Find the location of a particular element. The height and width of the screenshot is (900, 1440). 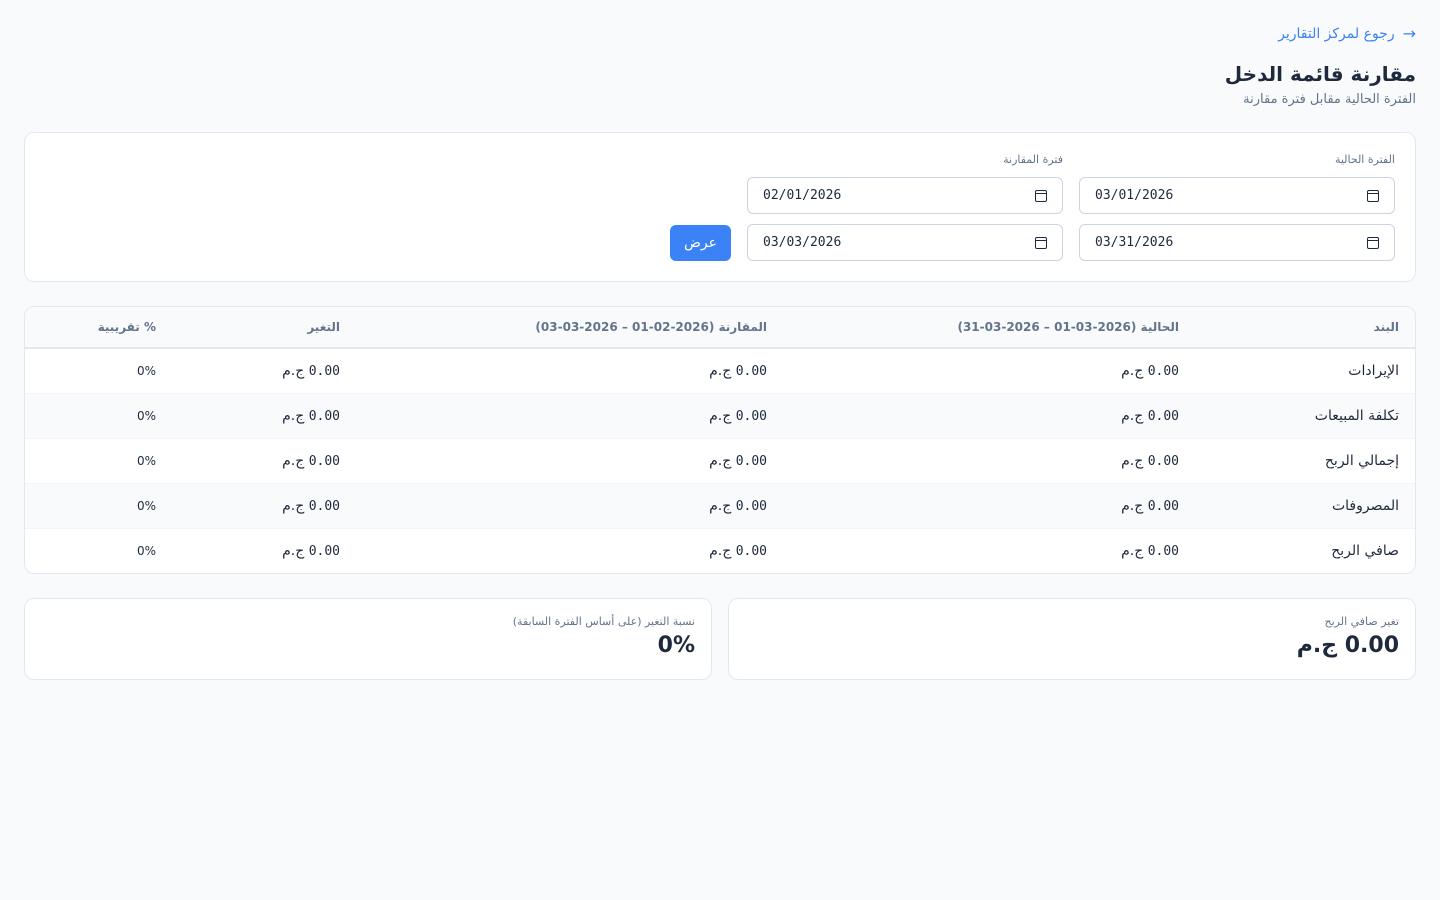

back-to-reports-link: → رجوع لمركز التقارير is located at coordinates (720, 34).